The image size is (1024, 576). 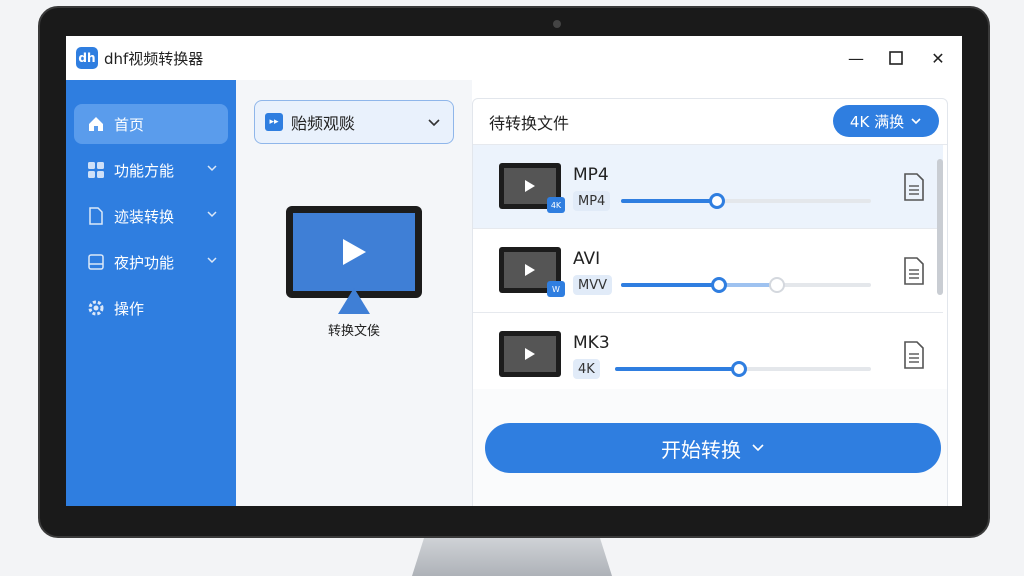 What do you see at coordinates (151, 308) in the screenshot?
I see `sidebar-item-operations: 操作` at bounding box center [151, 308].